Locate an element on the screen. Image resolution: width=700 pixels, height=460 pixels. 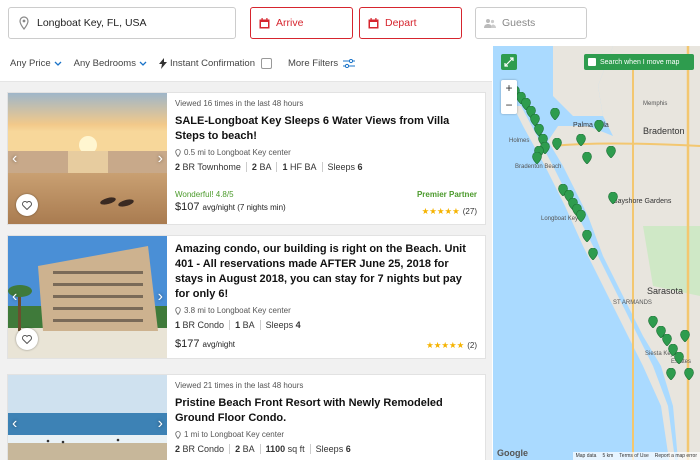
search-when-move-label: Search when I move map is located at coordinates (640, 62).